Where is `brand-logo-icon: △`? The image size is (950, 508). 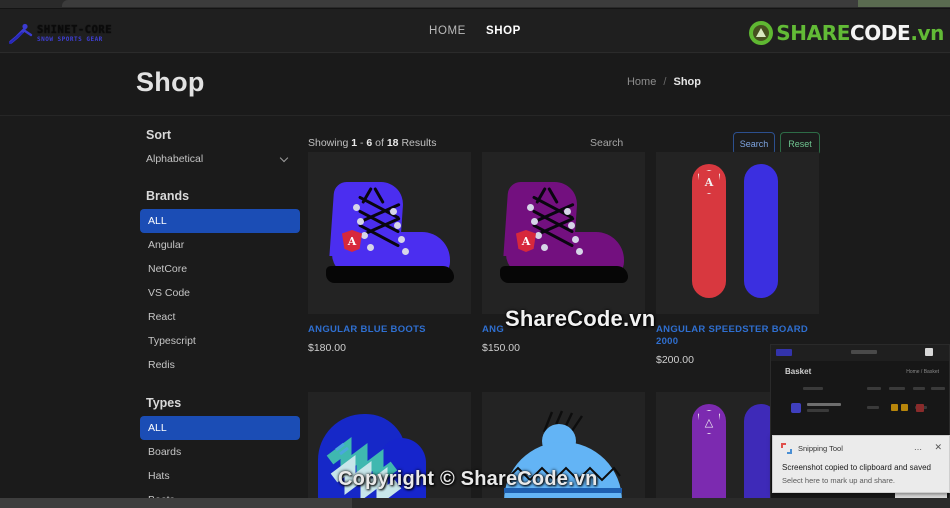
brand-logo-icon: △ is located at coordinates (709, 422).